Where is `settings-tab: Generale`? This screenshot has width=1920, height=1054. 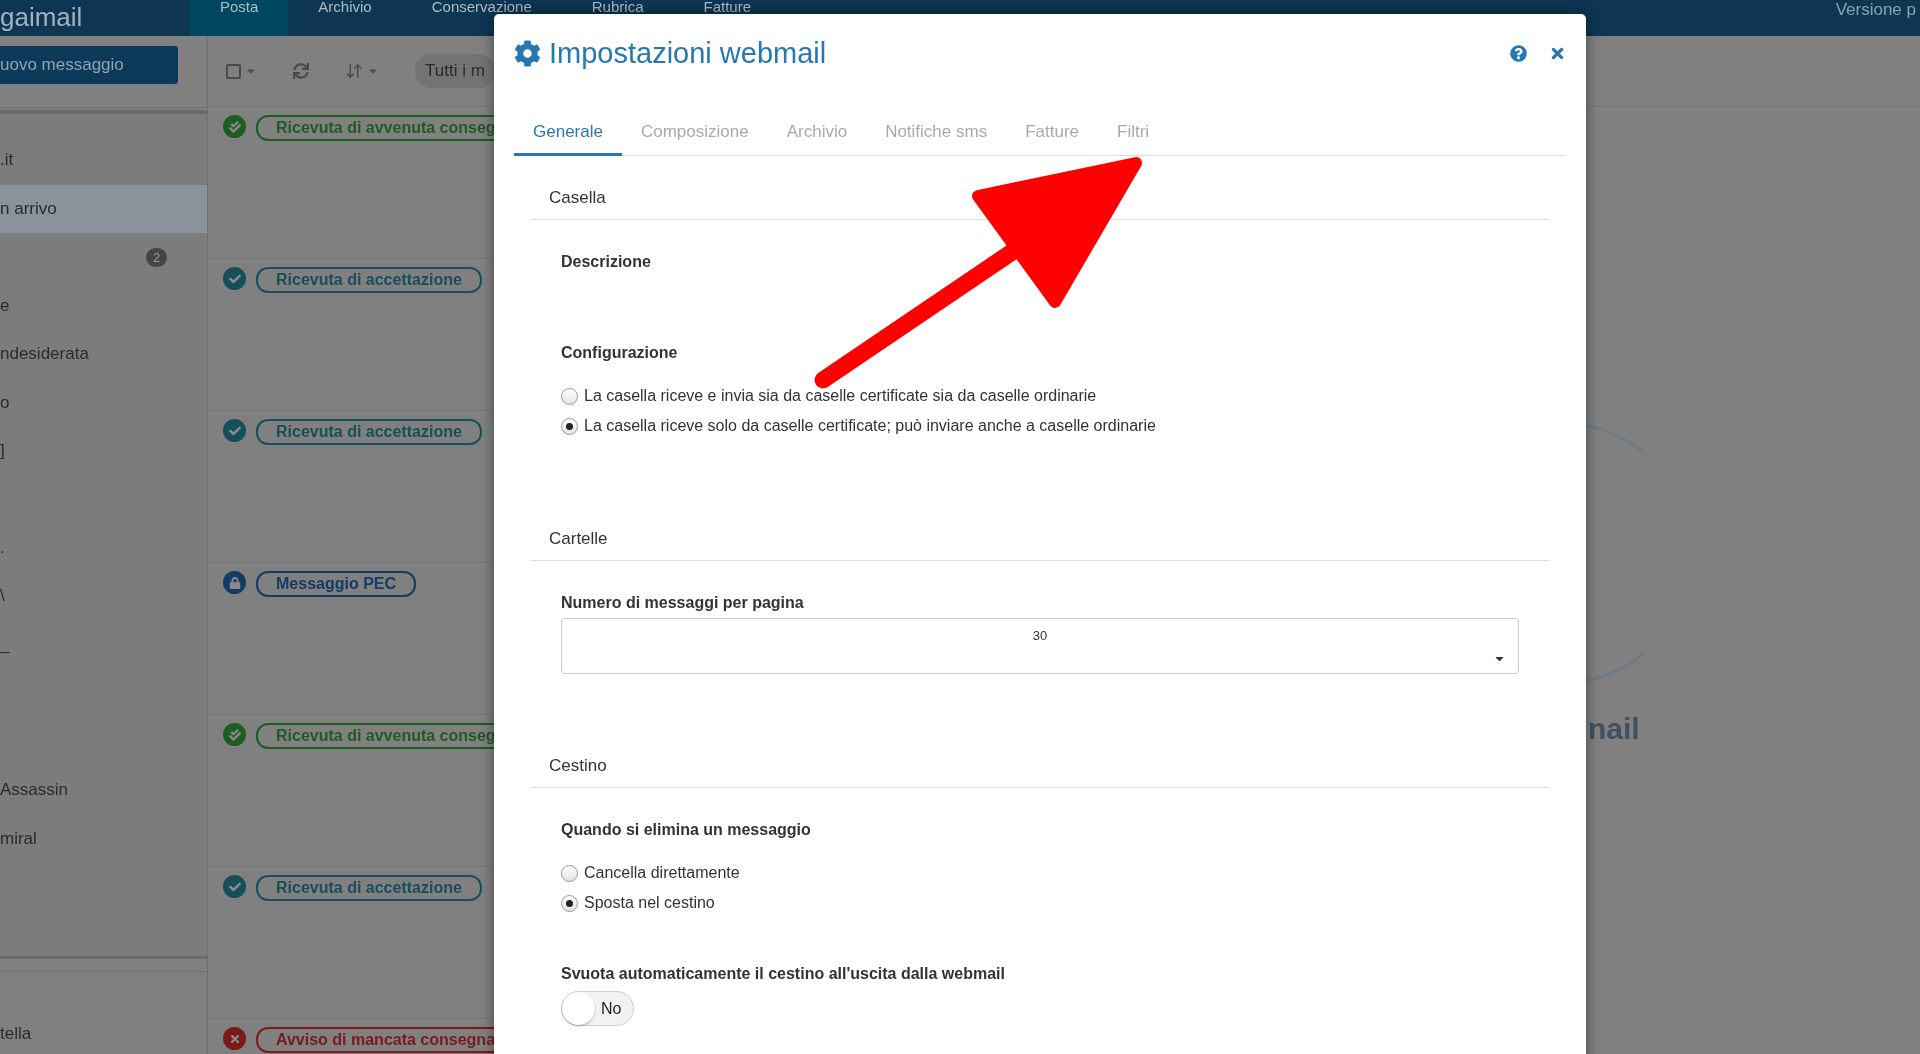
settings-tab: Generale is located at coordinates (568, 135).